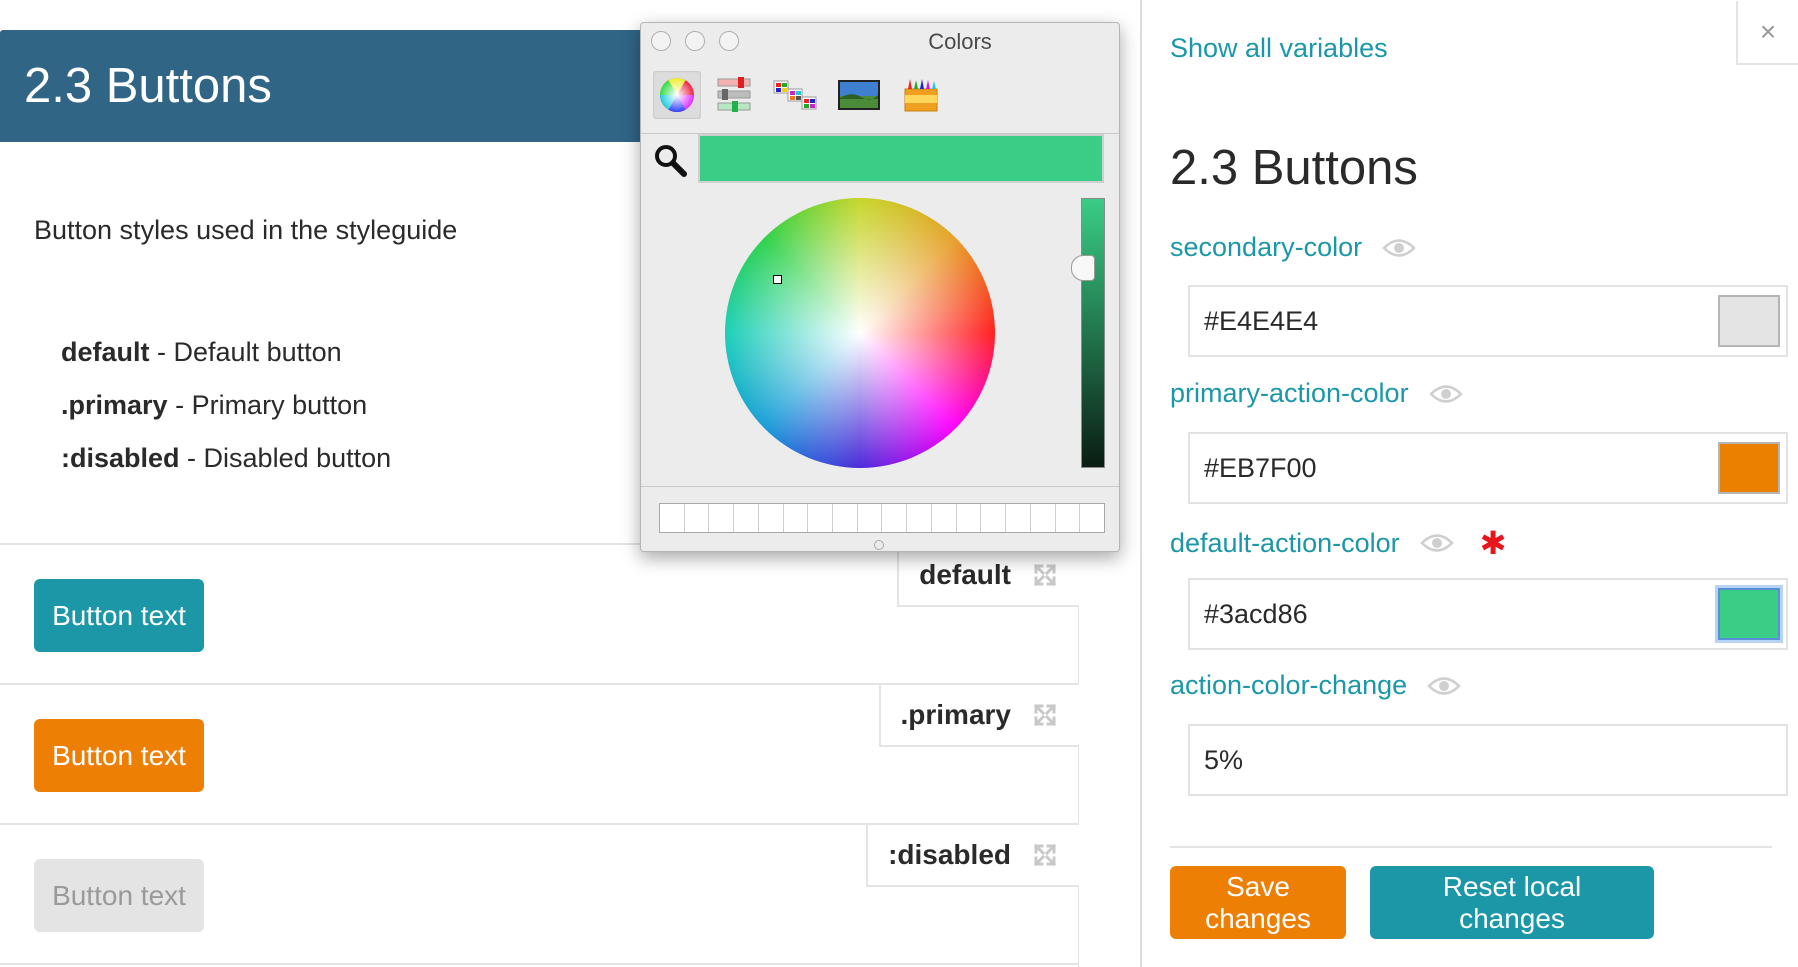  What do you see at coordinates (539, 964) in the screenshot?
I see `examples-bottom-border` at bounding box center [539, 964].